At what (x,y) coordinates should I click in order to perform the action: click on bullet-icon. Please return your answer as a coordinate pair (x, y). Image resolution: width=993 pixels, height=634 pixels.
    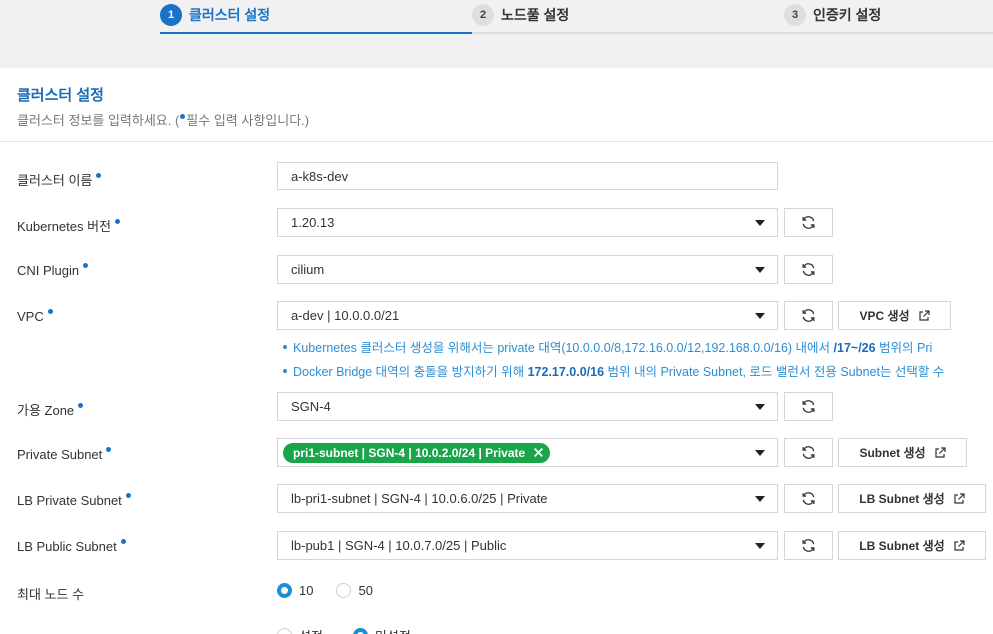
    Looking at the image, I should click on (285, 347).